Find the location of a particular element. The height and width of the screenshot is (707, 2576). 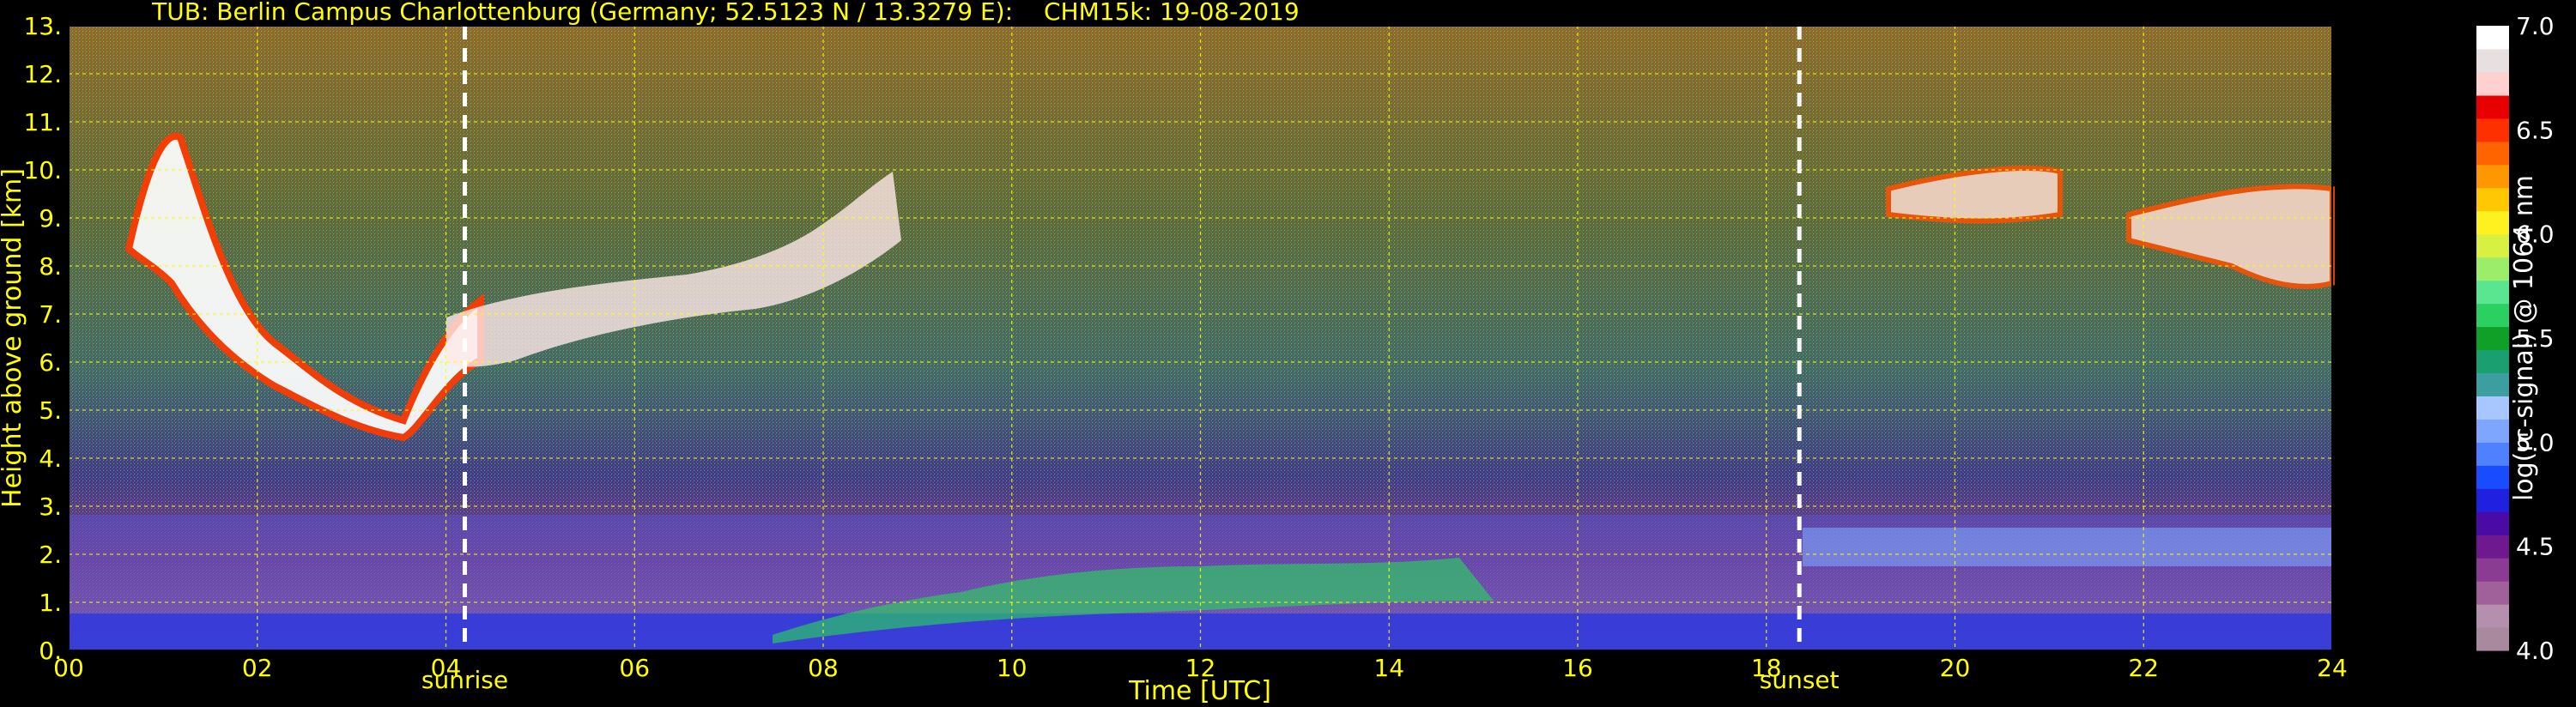

x-tick-label: 06 is located at coordinates (634, 668).